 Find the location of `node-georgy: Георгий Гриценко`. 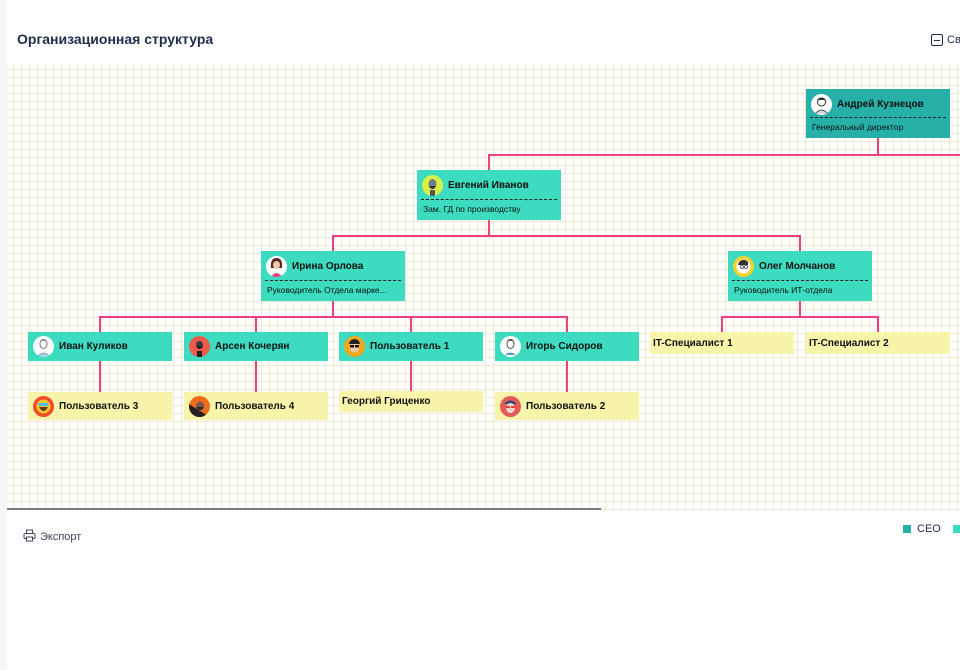

node-georgy: Георгий Гриценко is located at coordinates (411, 401).